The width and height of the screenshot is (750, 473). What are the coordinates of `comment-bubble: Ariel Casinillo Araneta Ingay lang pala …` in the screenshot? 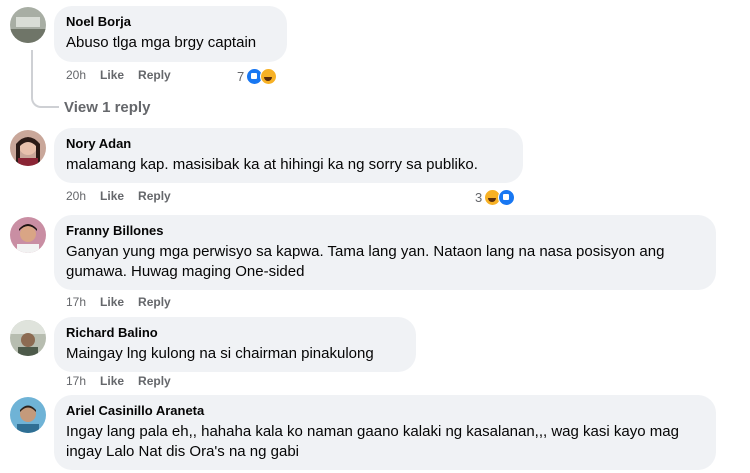 It's located at (385, 432).